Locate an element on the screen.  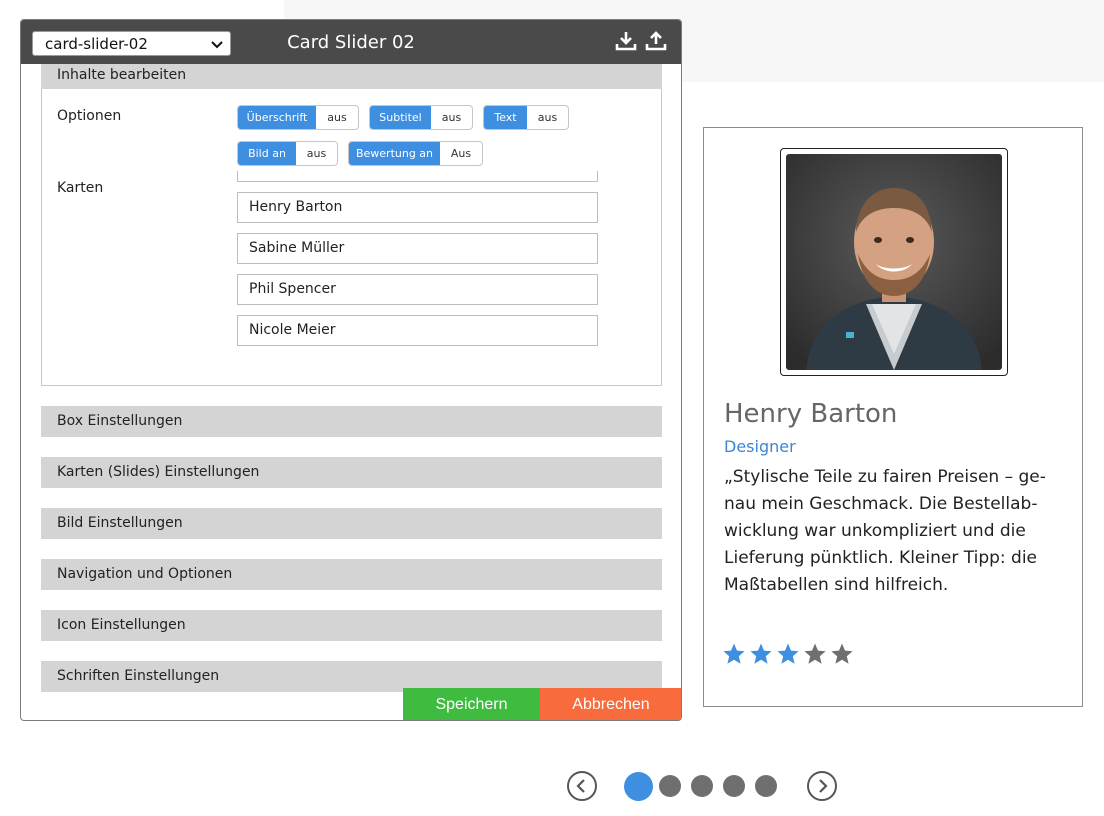
card-subtitle: Designer is located at coordinates (760, 446).